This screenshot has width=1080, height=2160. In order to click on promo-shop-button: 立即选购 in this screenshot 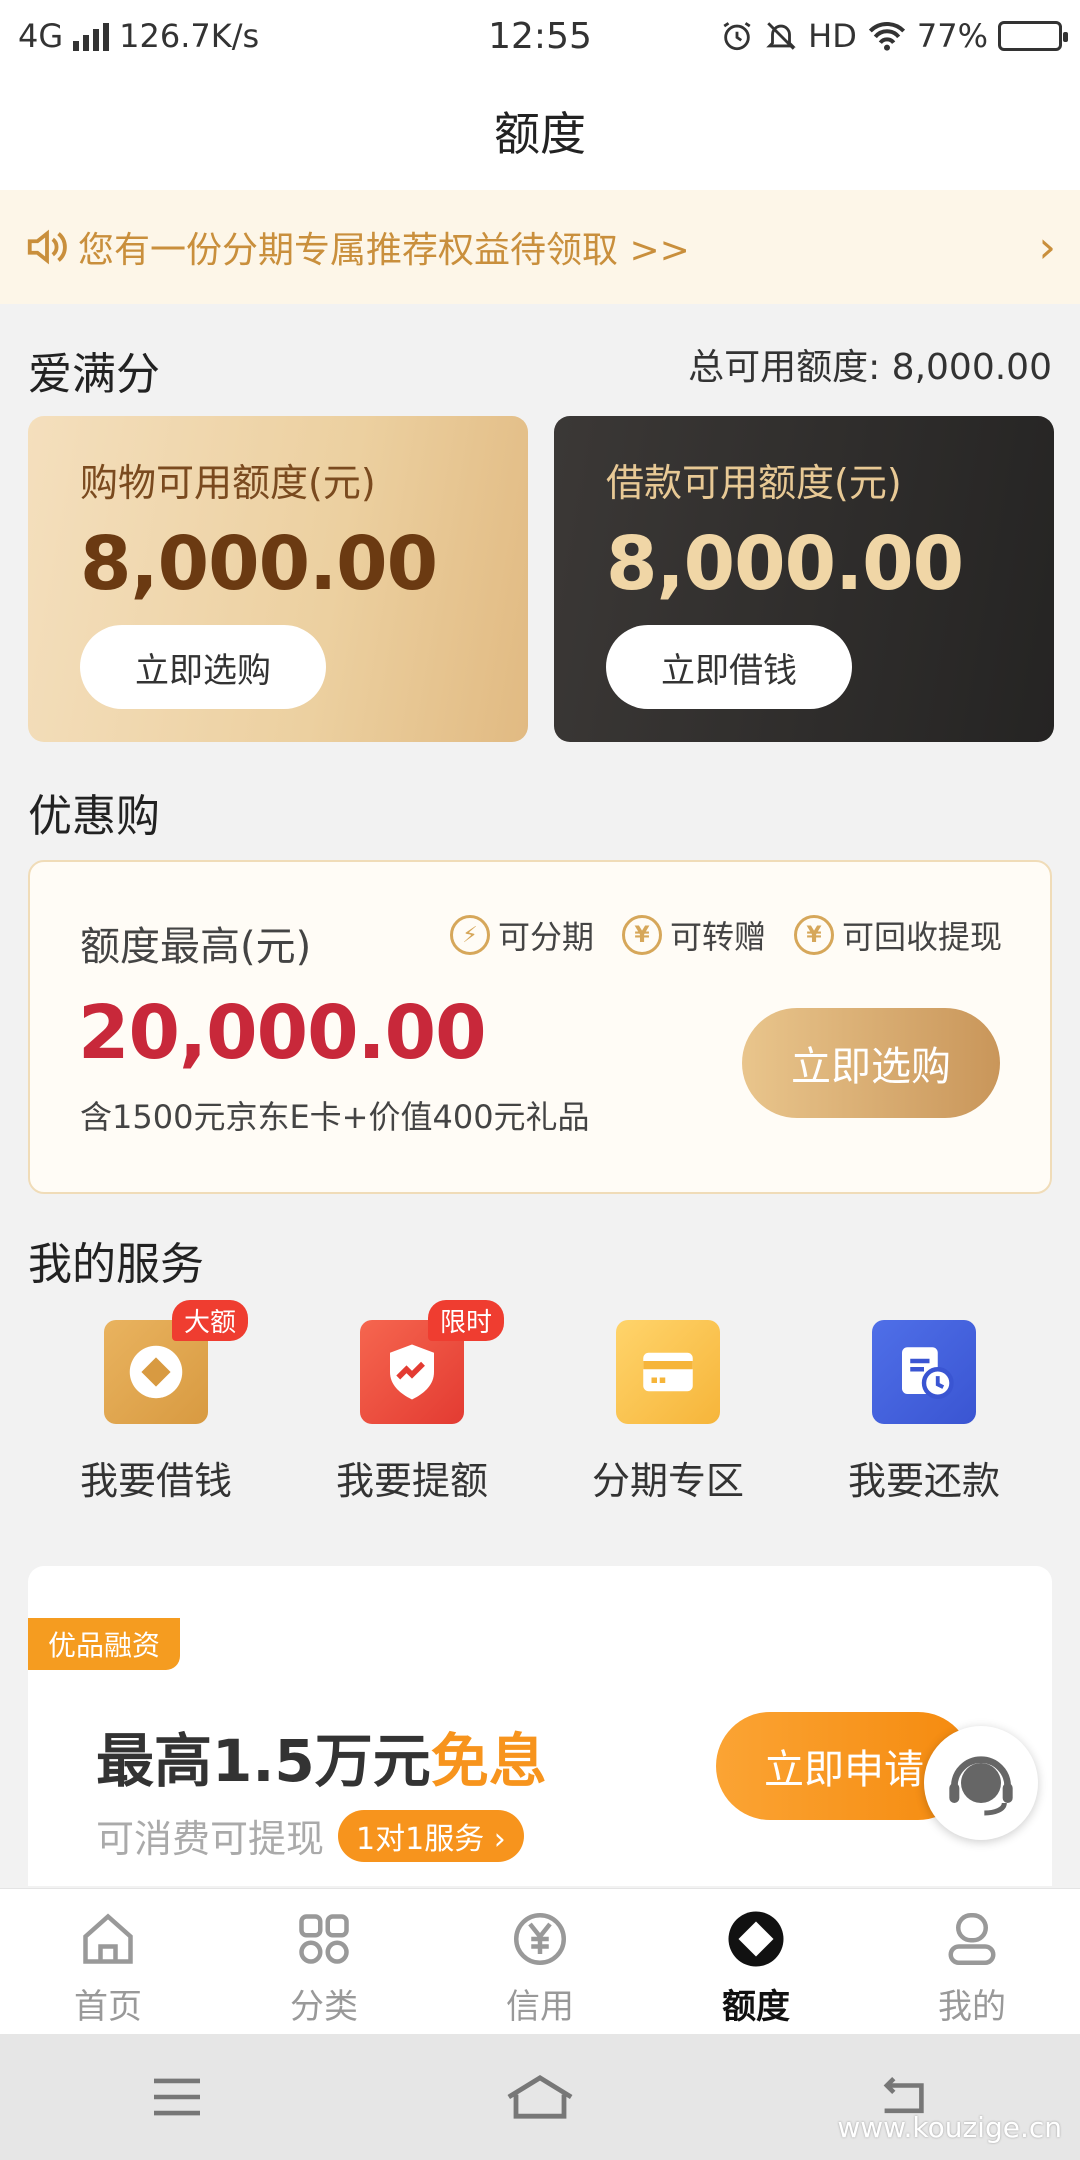, I will do `click(871, 1063)`.